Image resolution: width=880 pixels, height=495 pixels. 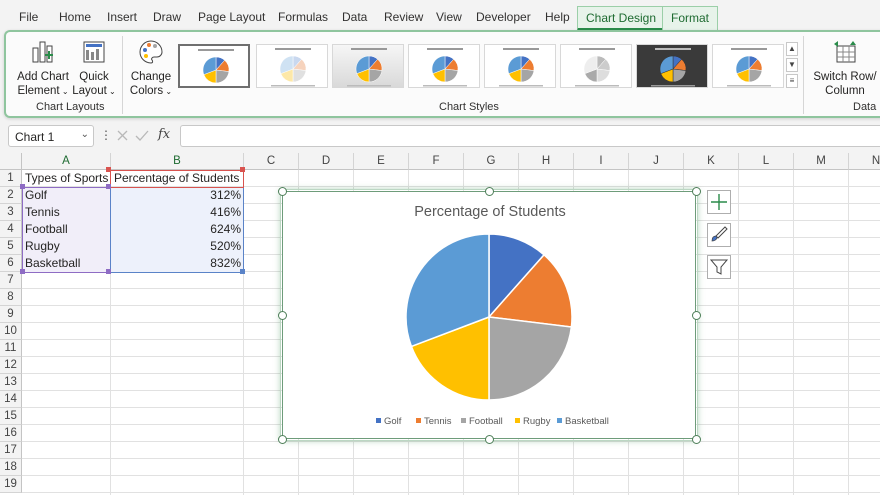 What do you see at coordinates (389, 421) in the screenshot?
I see `legend-item-golf: Golf` at bounding box center [389, 421].